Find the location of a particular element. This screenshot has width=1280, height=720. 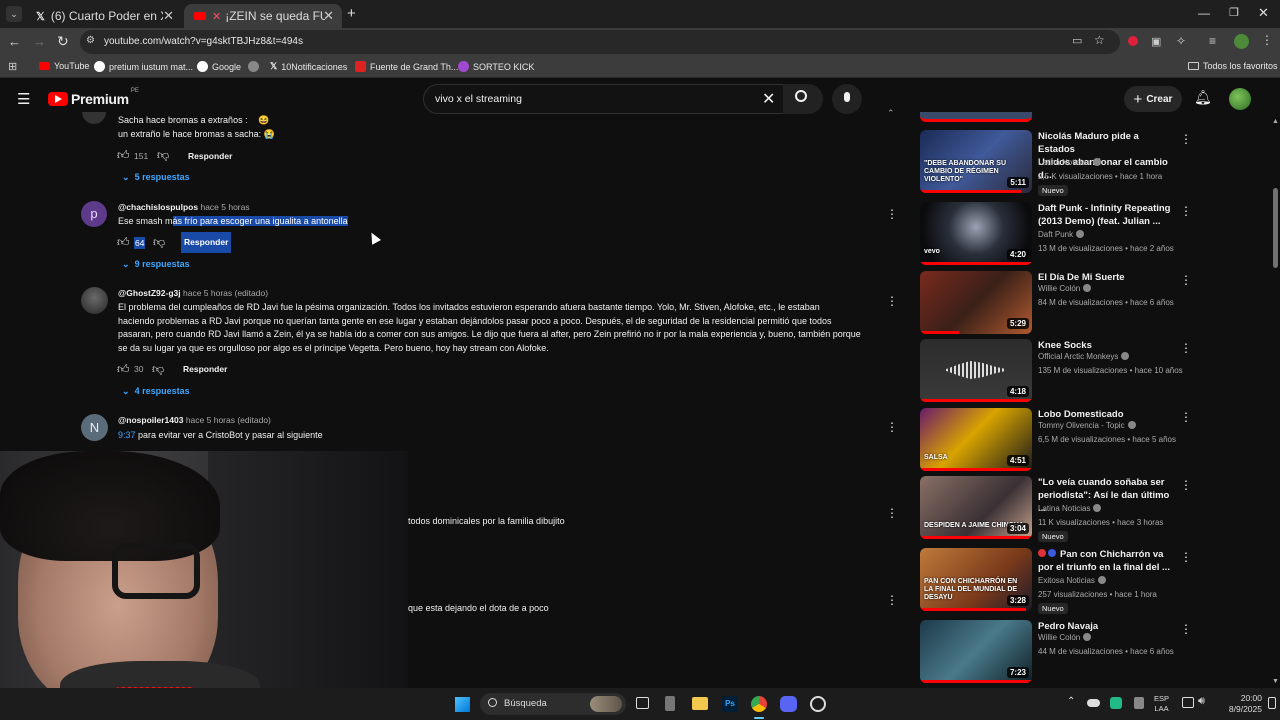

notification-center-icon is located at coordinates (1272, 703).